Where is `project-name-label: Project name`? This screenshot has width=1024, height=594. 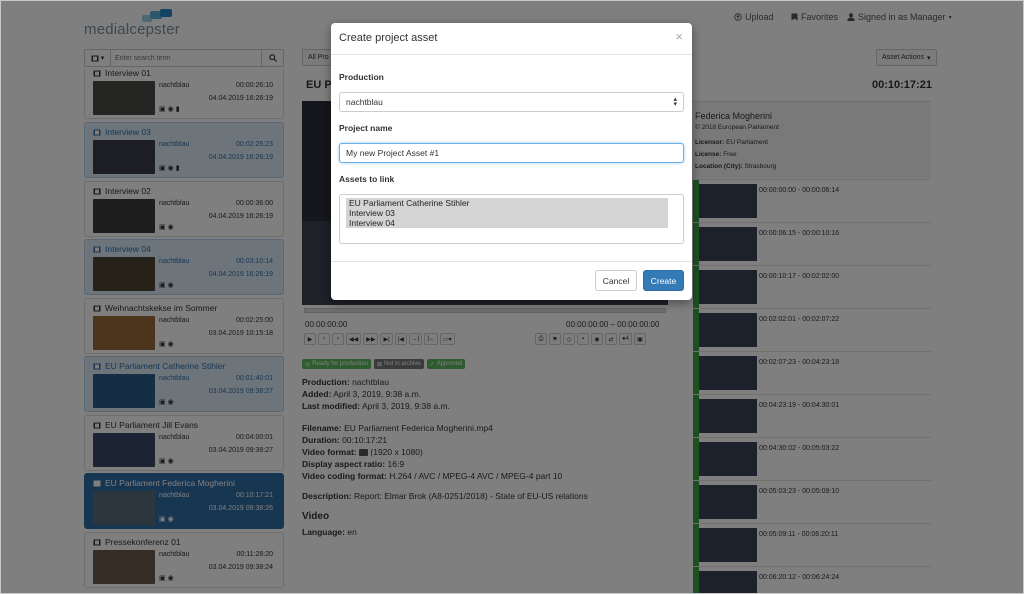
project-name-label: Project name is located at coordinates (366, 128).